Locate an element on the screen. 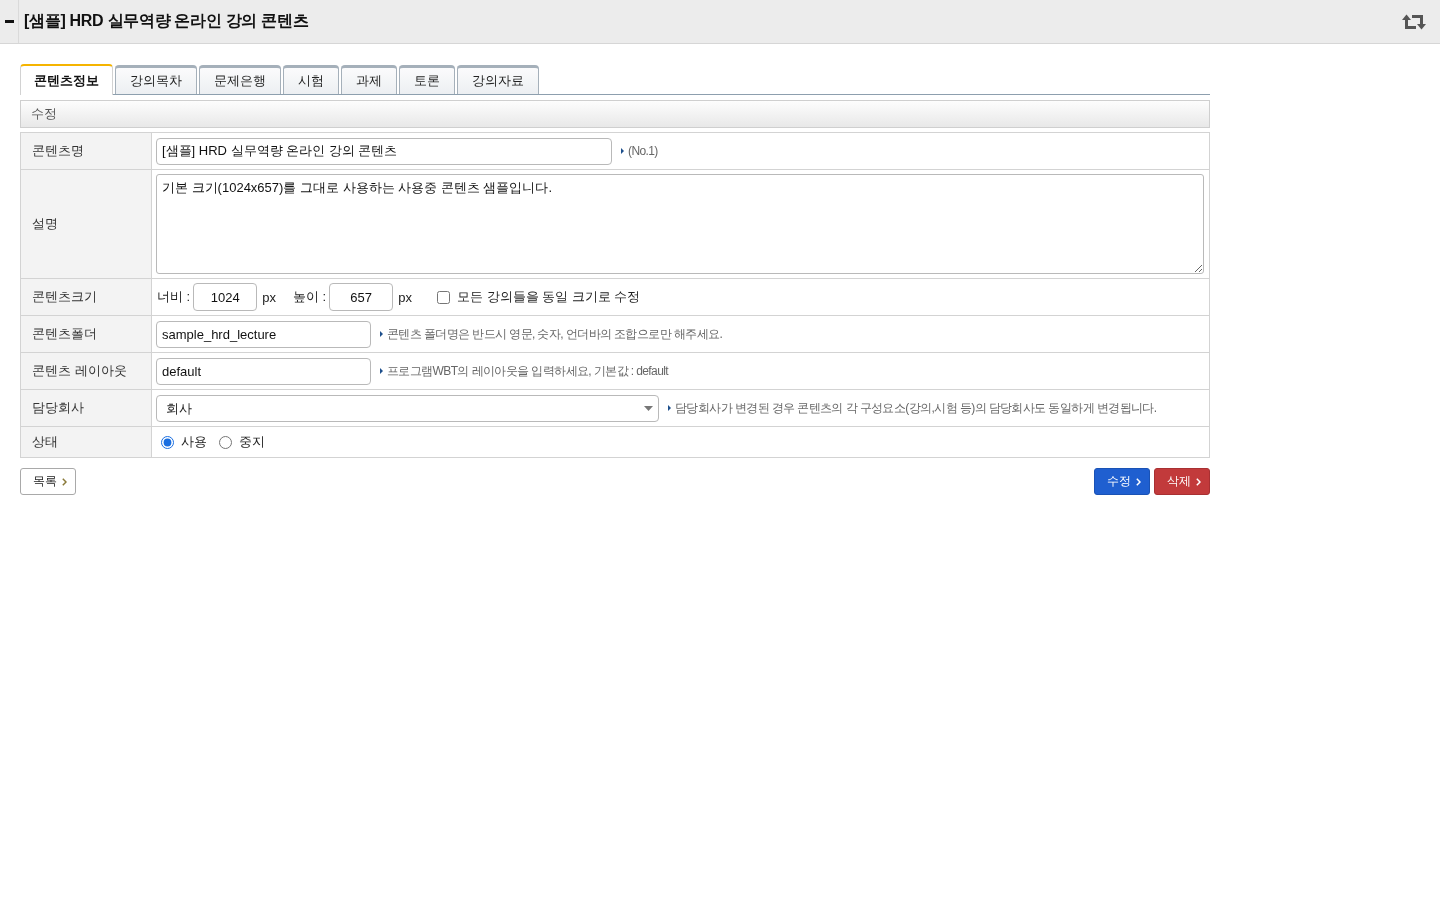 This screenshot has width=1440, height=900. hint-text: (No.1) is located at coordinates (643, 151).